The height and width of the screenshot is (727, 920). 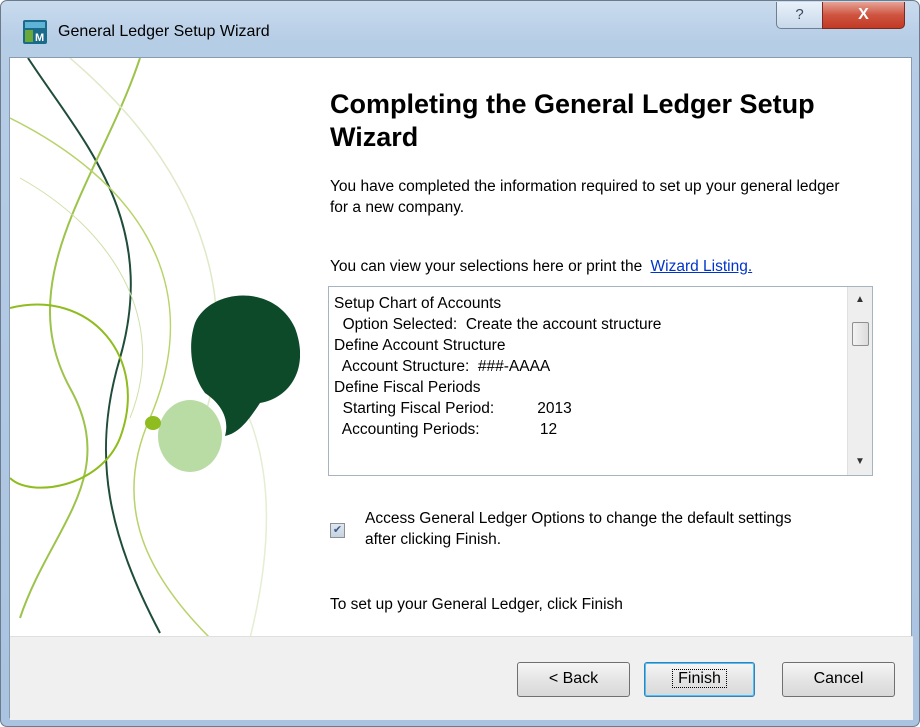 I want to click on finish-button: Finish, so click(x=699, y=679).